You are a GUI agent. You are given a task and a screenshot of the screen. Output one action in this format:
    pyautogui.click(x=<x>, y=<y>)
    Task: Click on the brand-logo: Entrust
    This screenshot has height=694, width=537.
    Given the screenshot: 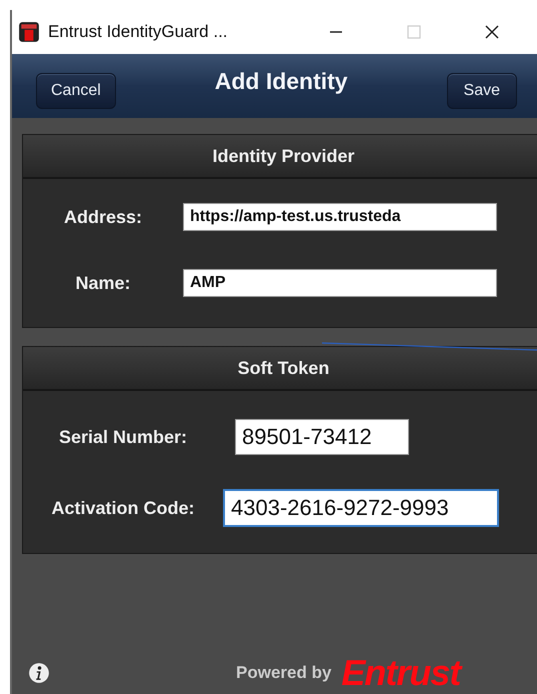 What is the action you would take?
    pyautogui.click(x=400, y=673)
    